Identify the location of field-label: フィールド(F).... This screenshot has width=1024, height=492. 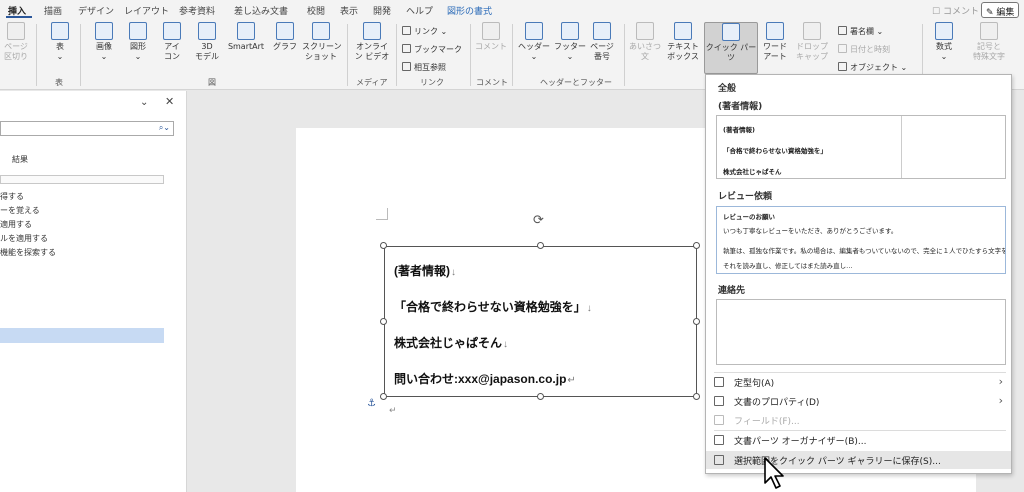
(767, 422).